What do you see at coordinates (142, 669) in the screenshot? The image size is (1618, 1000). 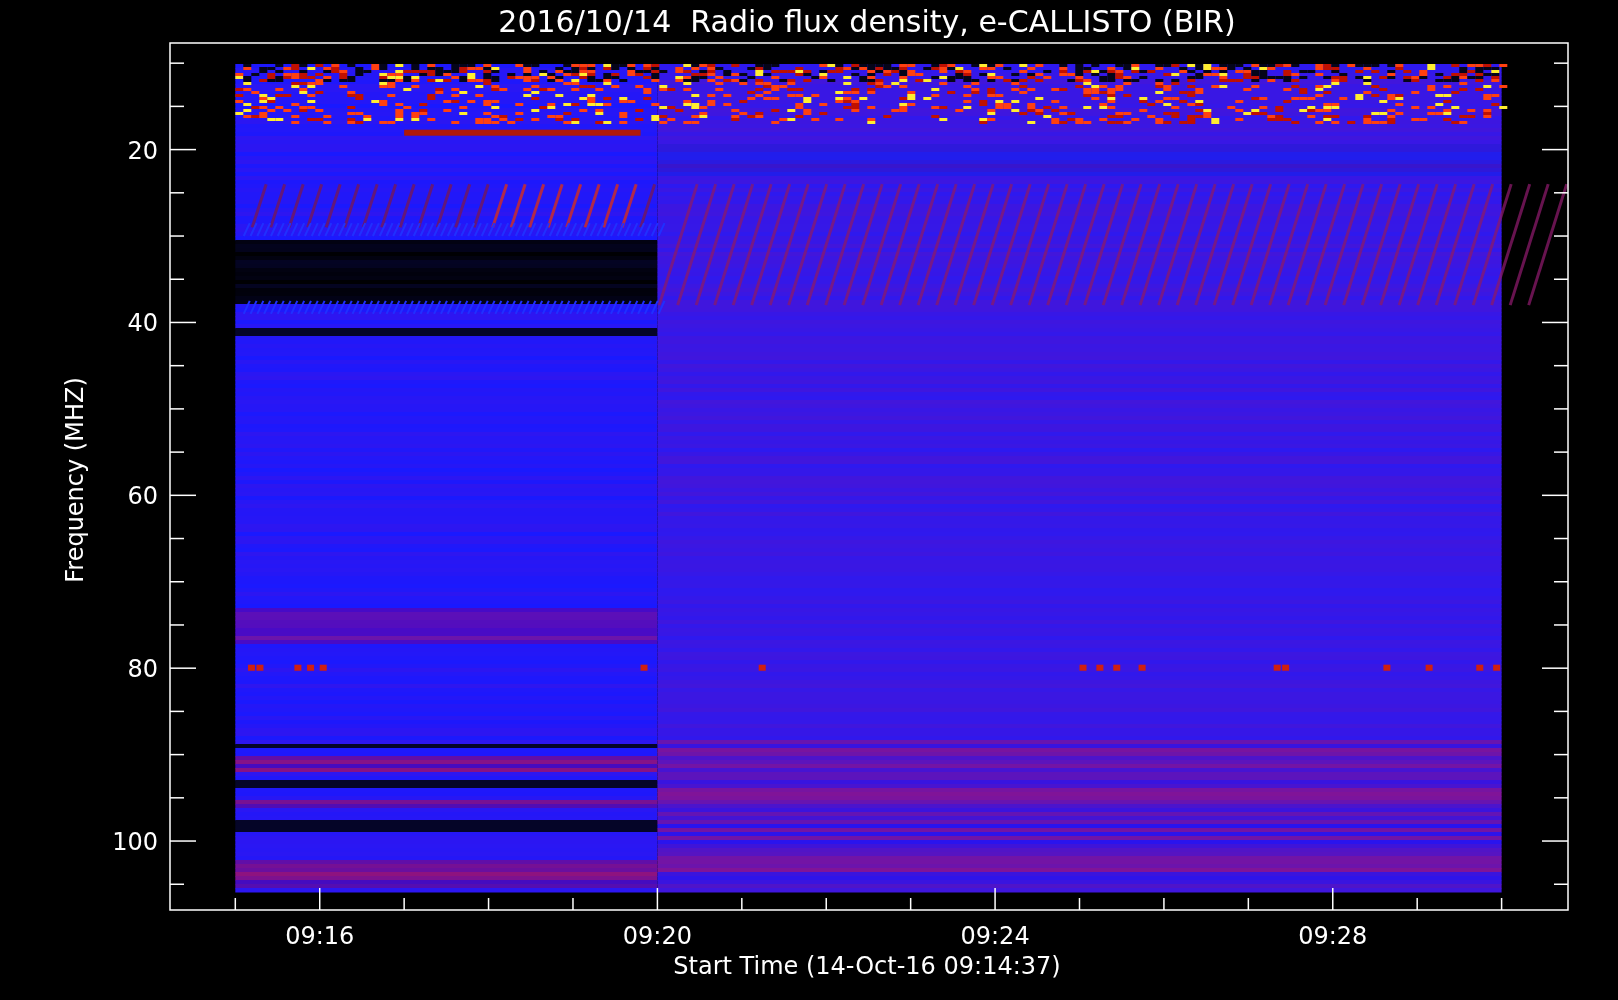 I see `tick-label: 80` at bounding box center [142, 669].